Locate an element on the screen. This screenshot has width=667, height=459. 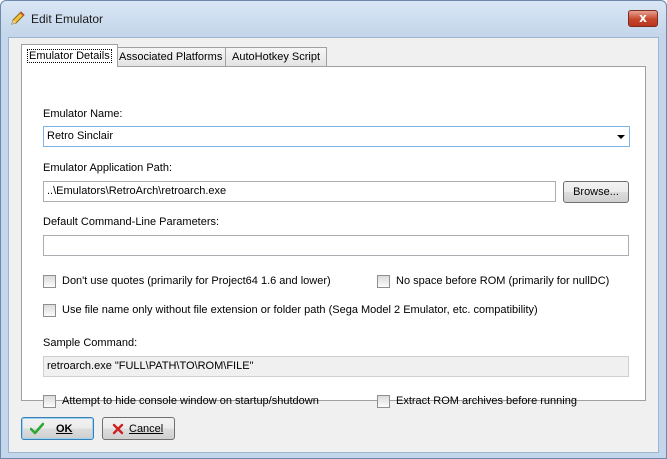
ok-label: OK is located at coordinates (64, 429).